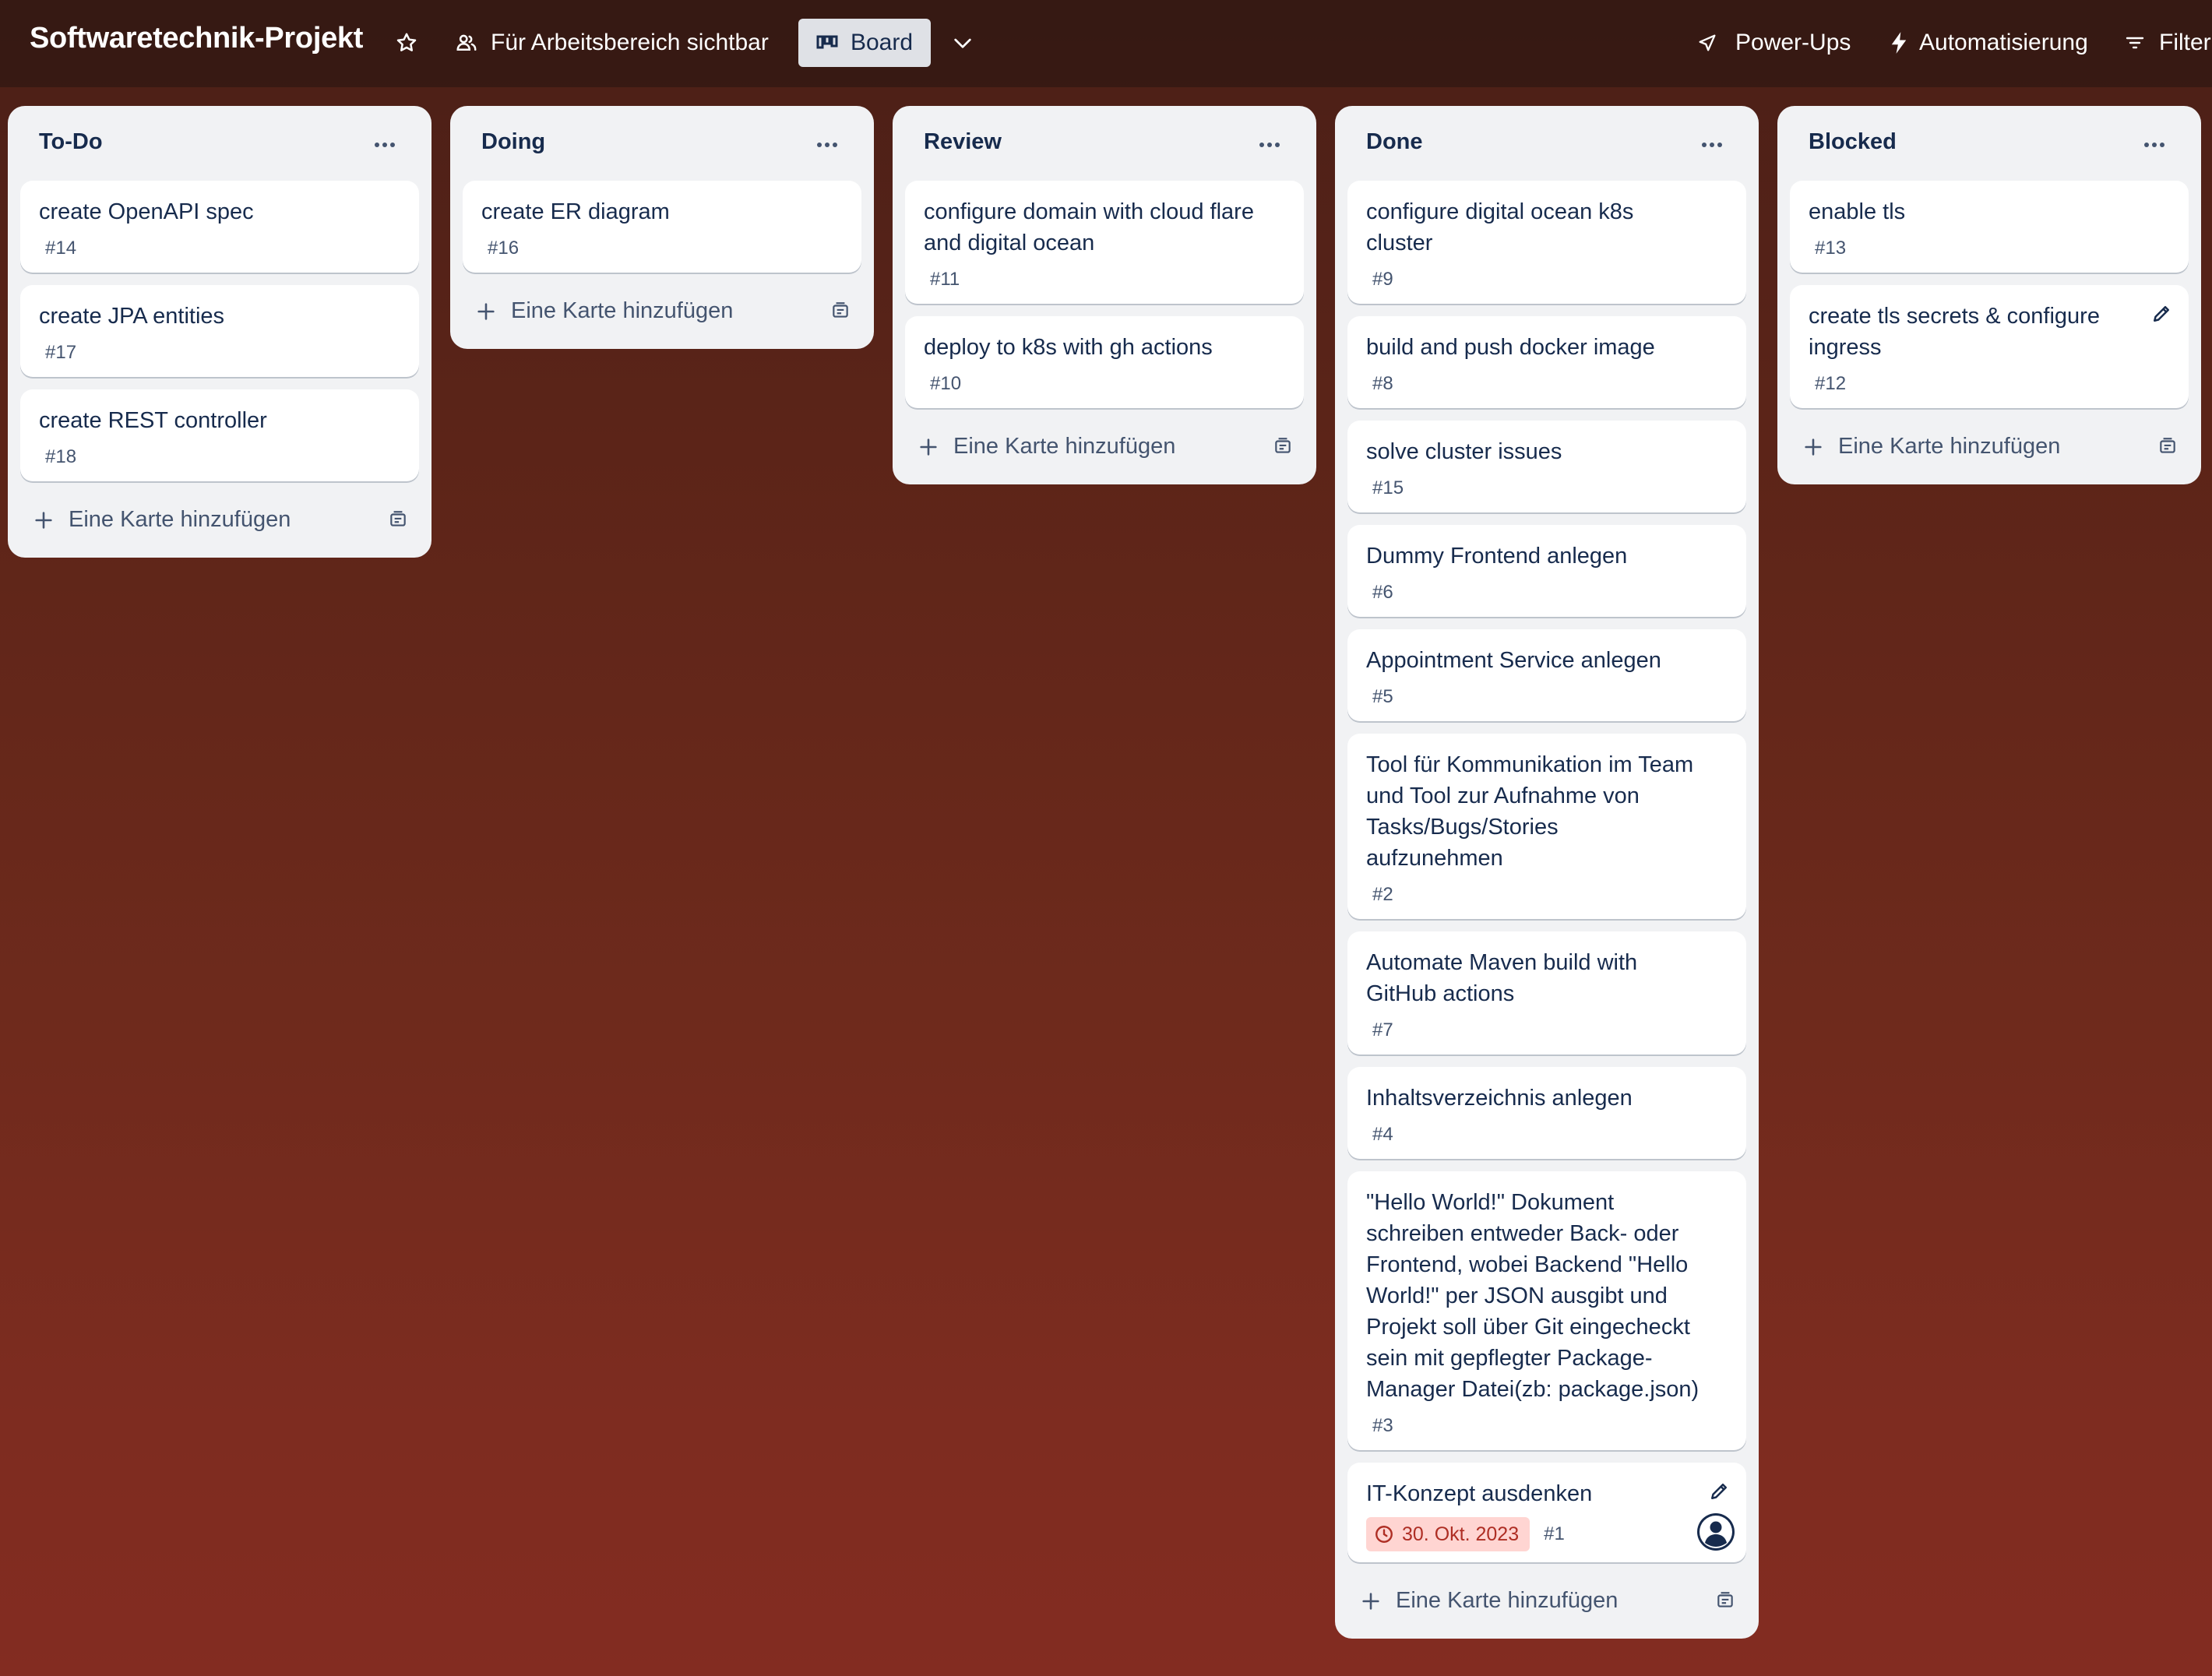 Image resolution: width=2212 pixels, height=1676 pixels. Describe the element at coordinates (612, 43) in the screenshot. I see `visibility-button: Für Arbeitsbereich sichtbar` at that location.